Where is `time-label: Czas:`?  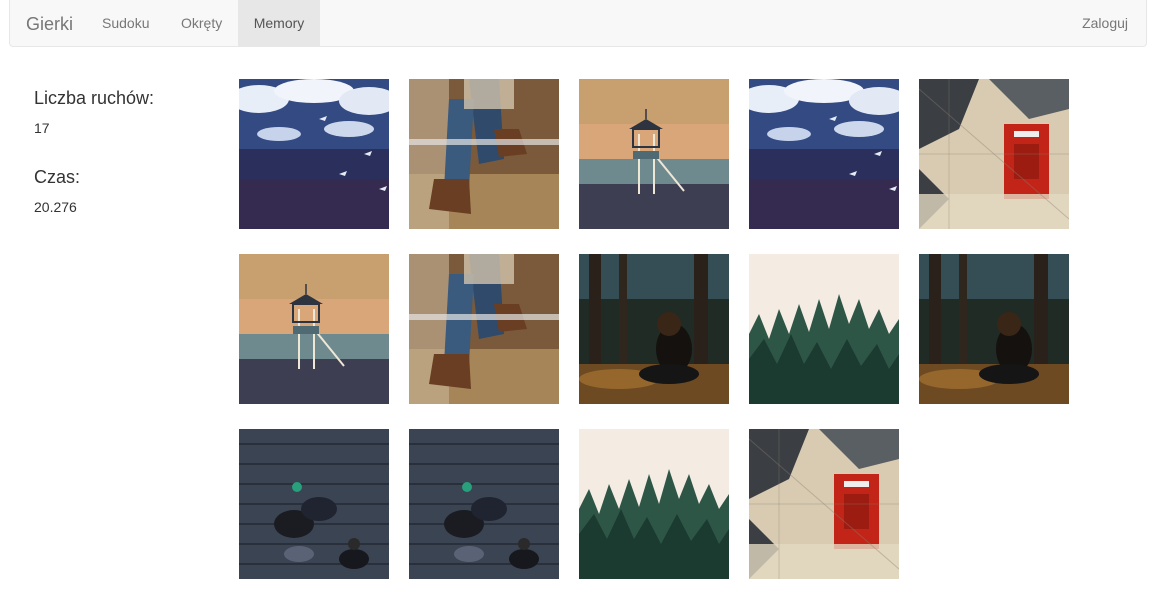 time-label: Czas: is located at coordinates (57, 177).